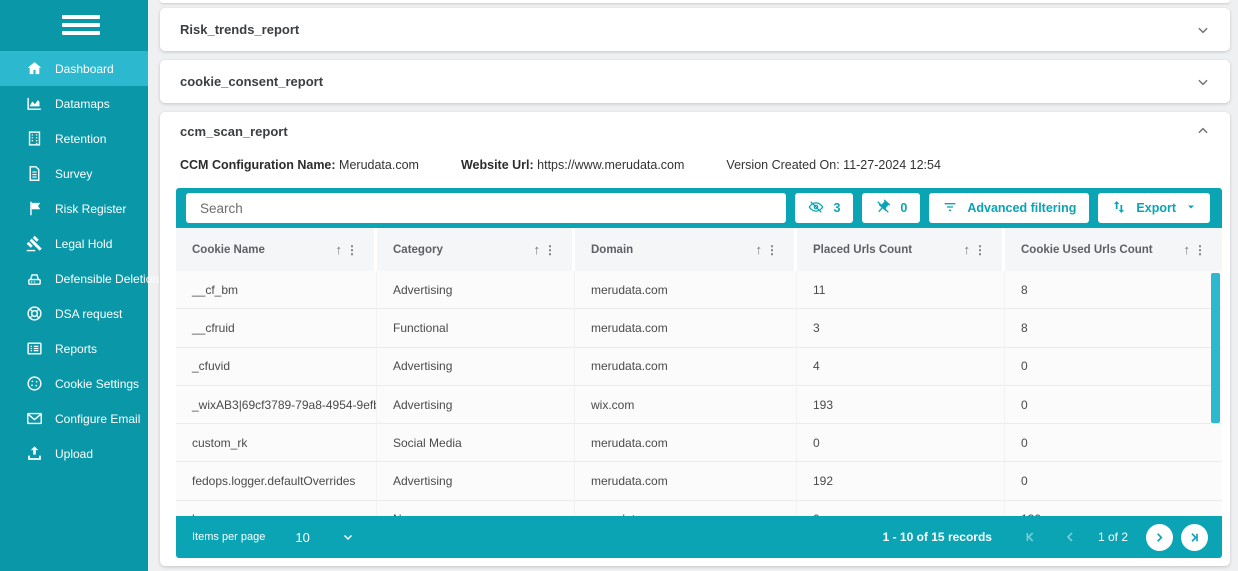 This screenshot has height=571, width=1238. Describe the element at coordinates (89, 313) in the screenshot. I see `sidebar-item-label: DSA request` at that location.